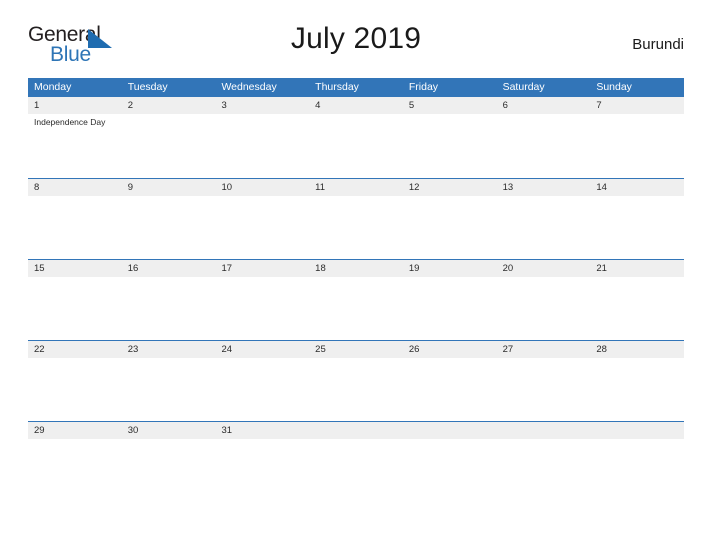  Describe the element at coordinates (75, 105) in the screenshot. I see `day-number: 1` at that location.